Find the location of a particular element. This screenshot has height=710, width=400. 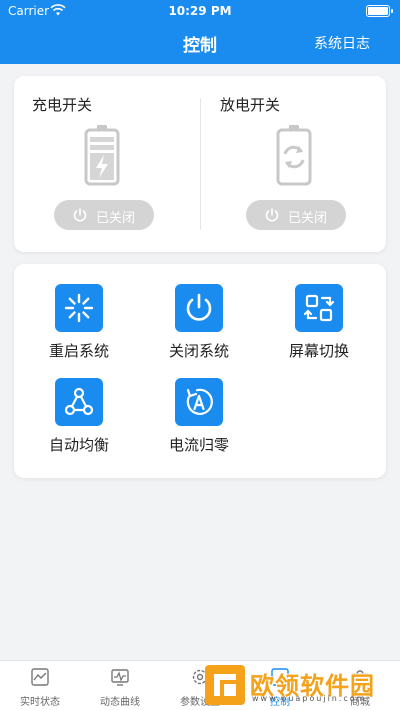

tab-realtime-status: 实时状态 is located at coordinates (40, 685).